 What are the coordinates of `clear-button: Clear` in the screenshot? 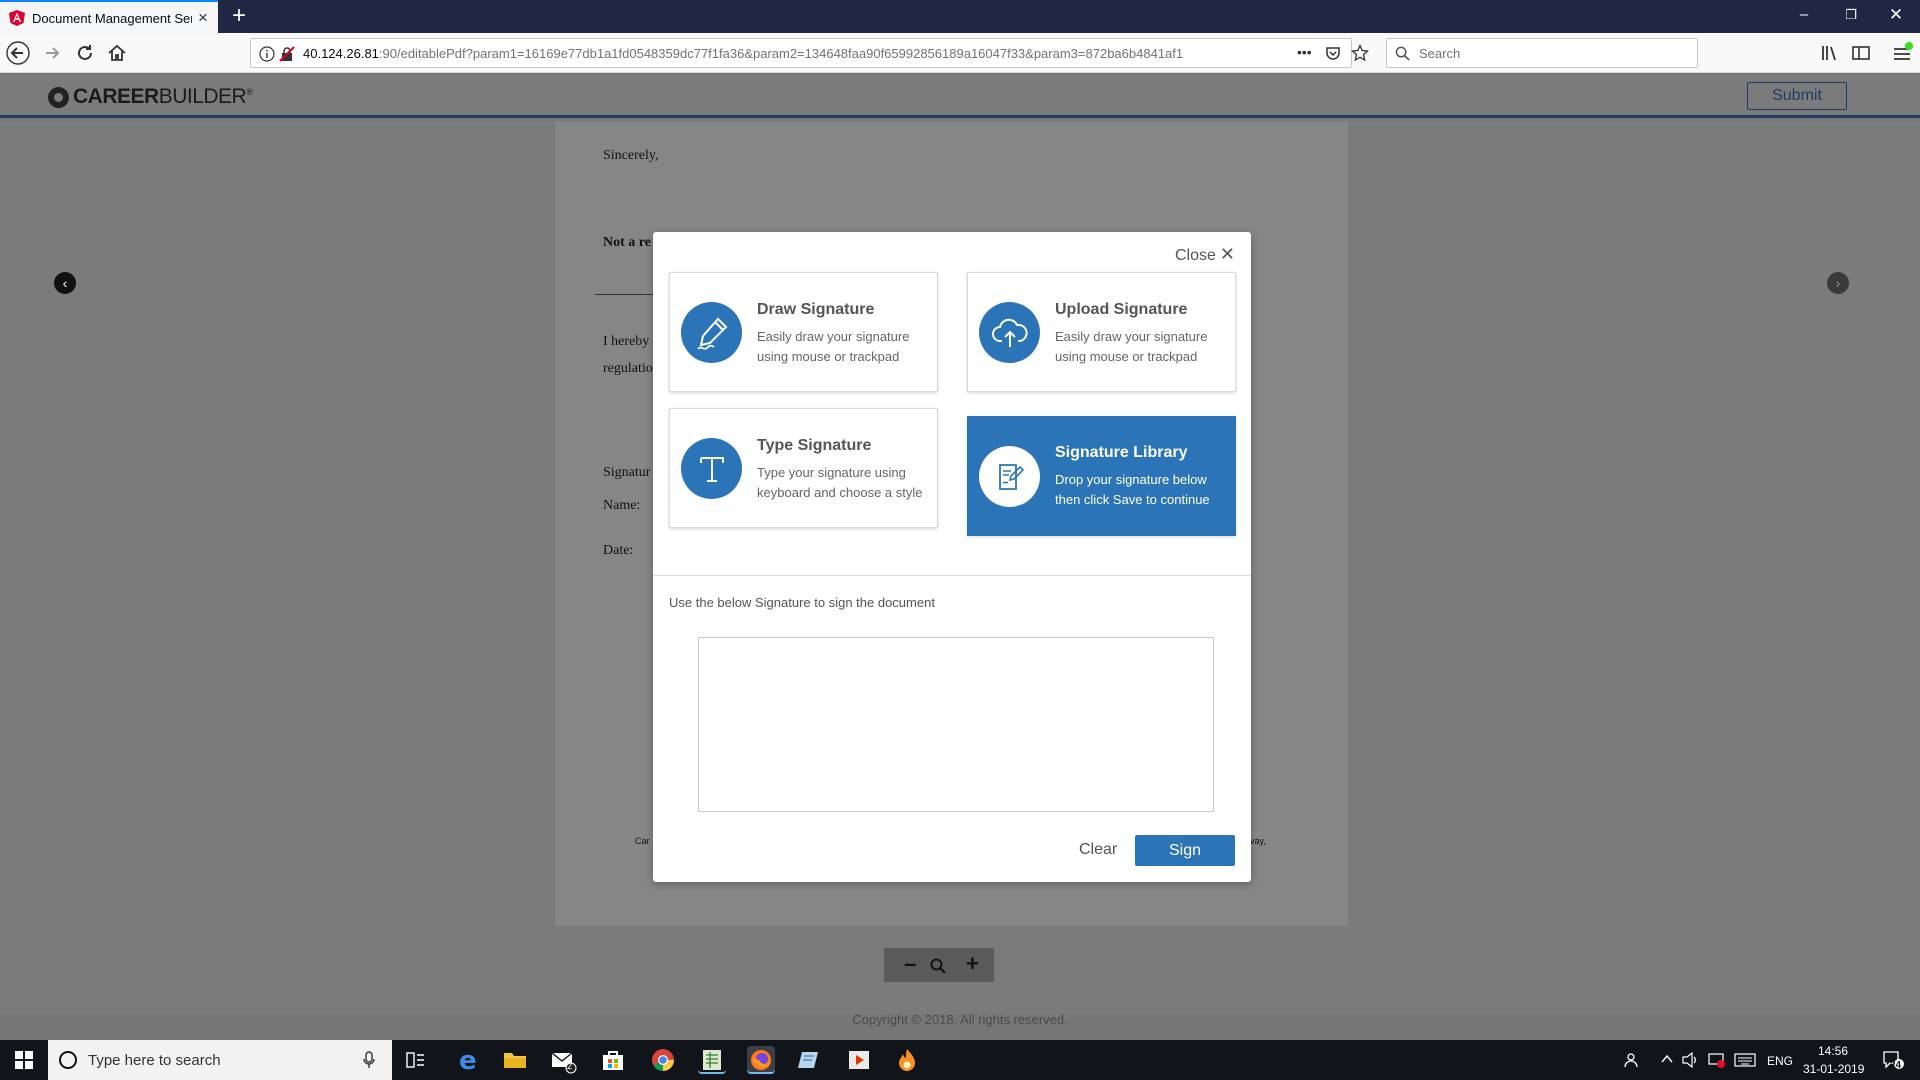 It's located at (1098, 850).